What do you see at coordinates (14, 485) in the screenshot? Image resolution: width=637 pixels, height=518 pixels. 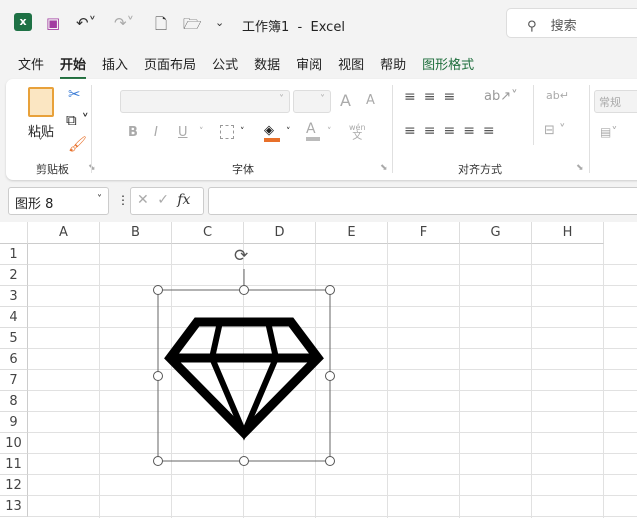 I see `row-header-12: 12` at bounding box center [14, 485].